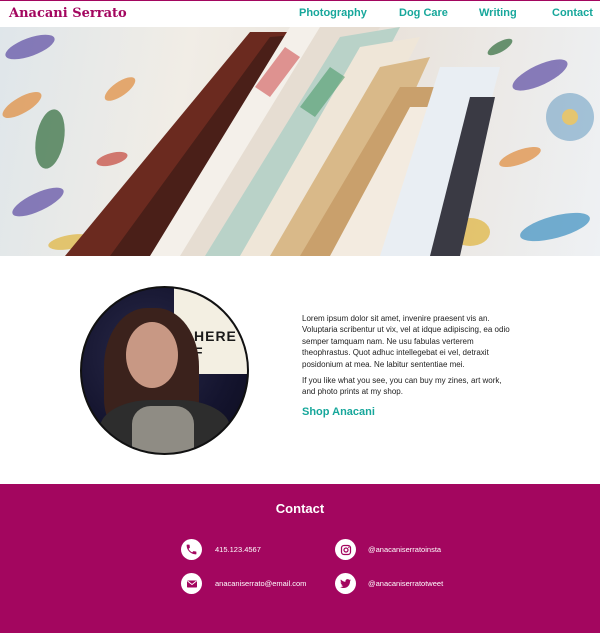  What do you see at coordinates (423, 13) in the screenshot?
I see `nav-dog-care: Dog Care` at bounding box center [423, 13].